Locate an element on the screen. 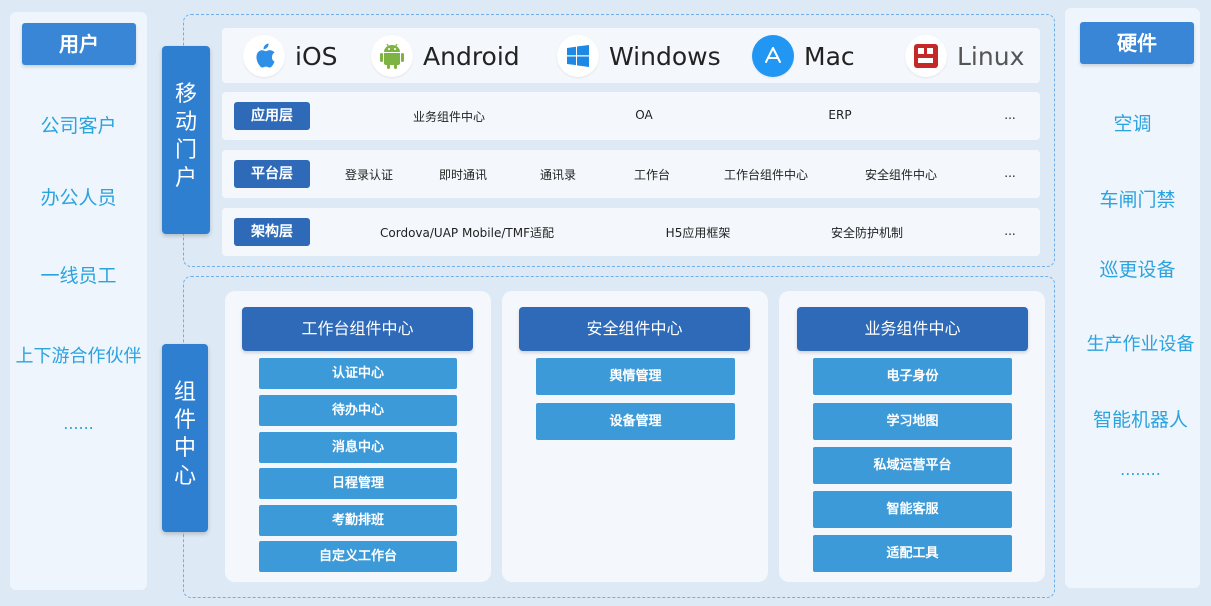  layer-item: Cordova/UAP Mobile/TMF适配 is located at coordinates (467, 233).